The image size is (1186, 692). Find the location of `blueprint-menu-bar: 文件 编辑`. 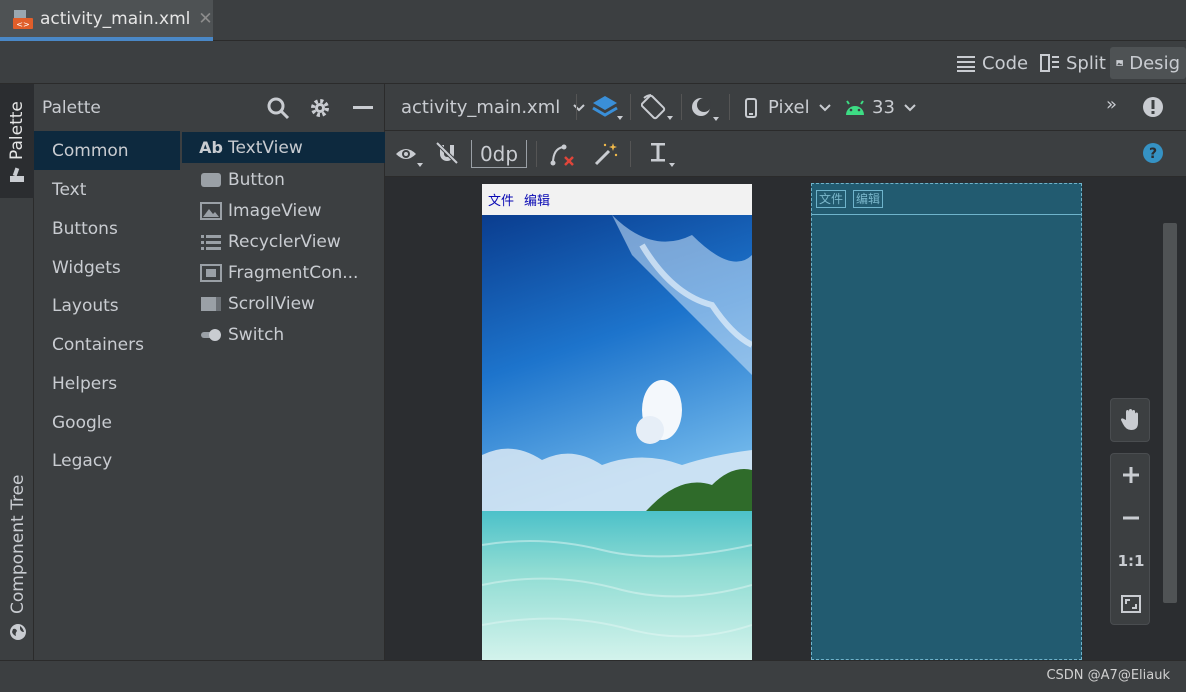

blueprint-menu-bar: 文件 编辑 is located at coordinates (946, 199).